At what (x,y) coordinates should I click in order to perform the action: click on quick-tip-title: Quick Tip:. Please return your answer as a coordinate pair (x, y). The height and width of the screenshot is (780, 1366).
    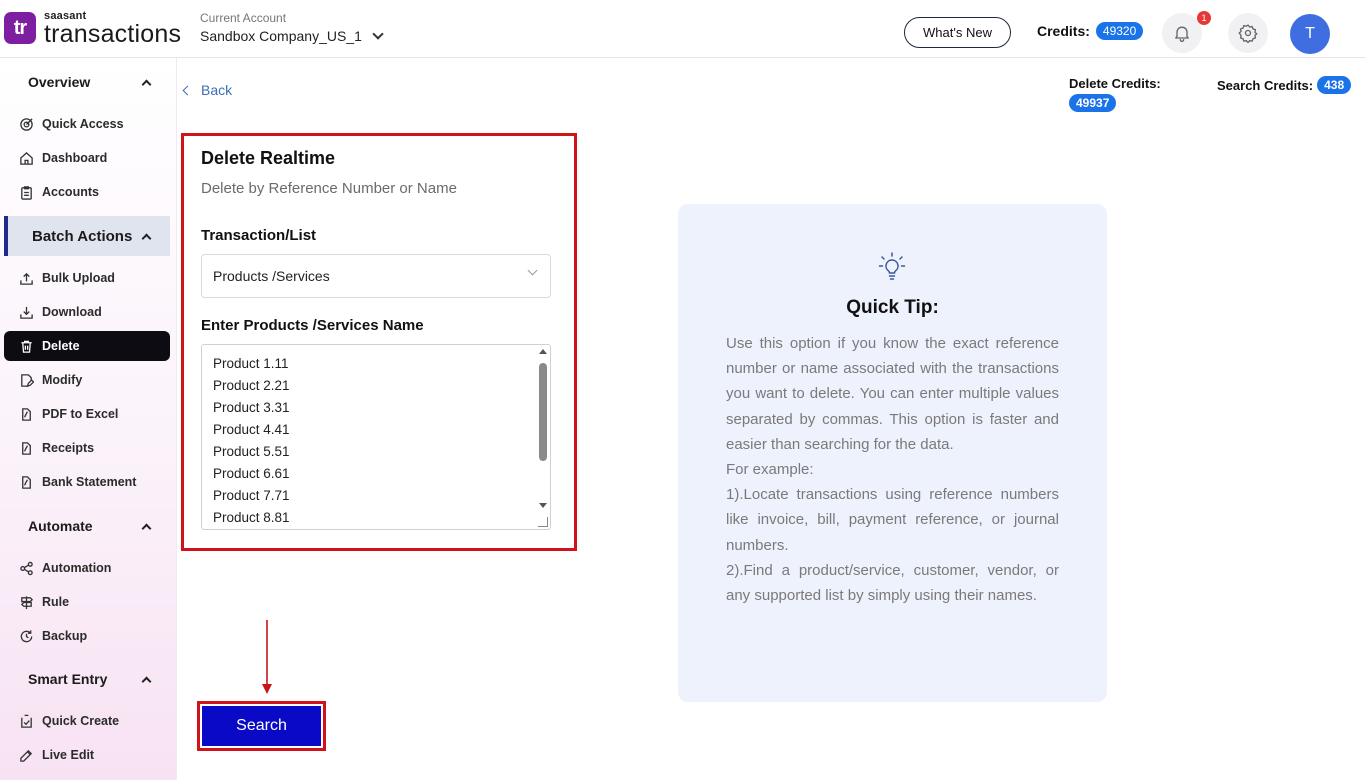
    Looking at the image, I should click on (892, 307).